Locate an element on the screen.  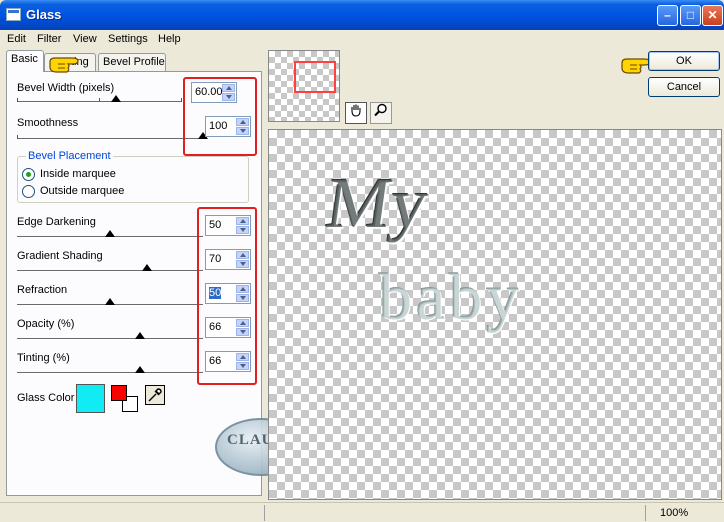
minimize-button: – is located at coordinates (667, 15).